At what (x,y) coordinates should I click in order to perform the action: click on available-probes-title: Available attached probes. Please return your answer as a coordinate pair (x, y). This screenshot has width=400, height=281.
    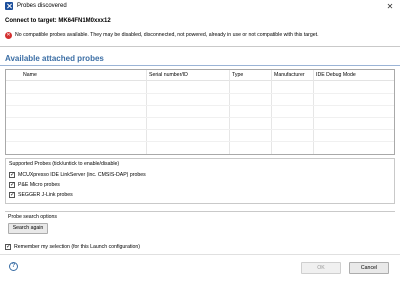
    Looking at the image, I should click on (54, 58).